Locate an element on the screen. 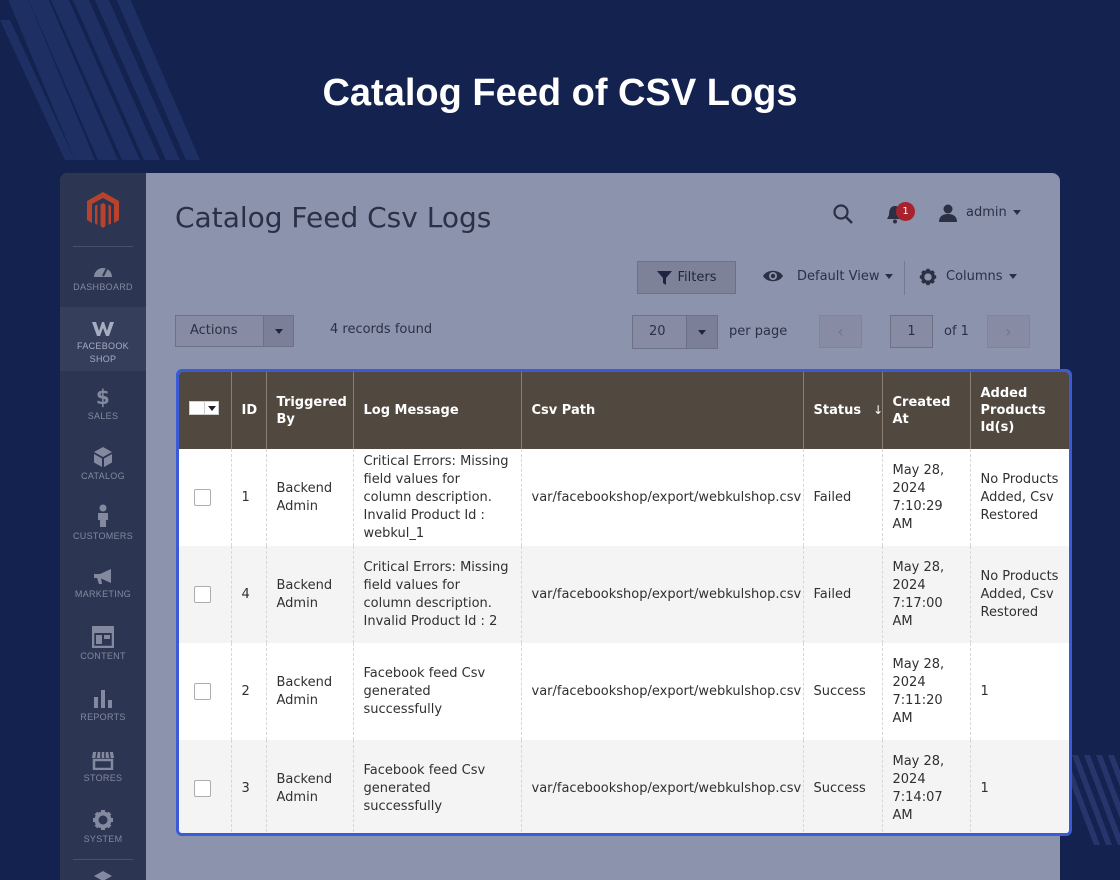  storefront-icon is located at coordinates (103, 760).